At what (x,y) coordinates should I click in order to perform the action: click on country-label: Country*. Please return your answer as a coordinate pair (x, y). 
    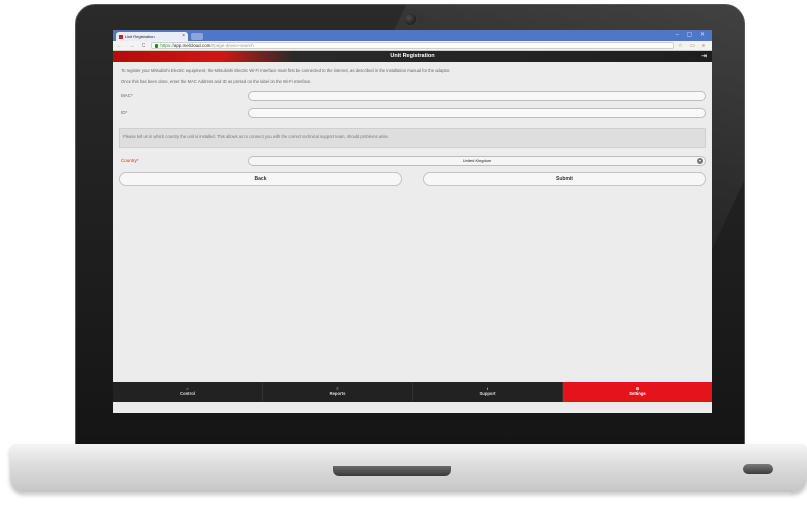
    Looking at the image, I should click on (130, 160).